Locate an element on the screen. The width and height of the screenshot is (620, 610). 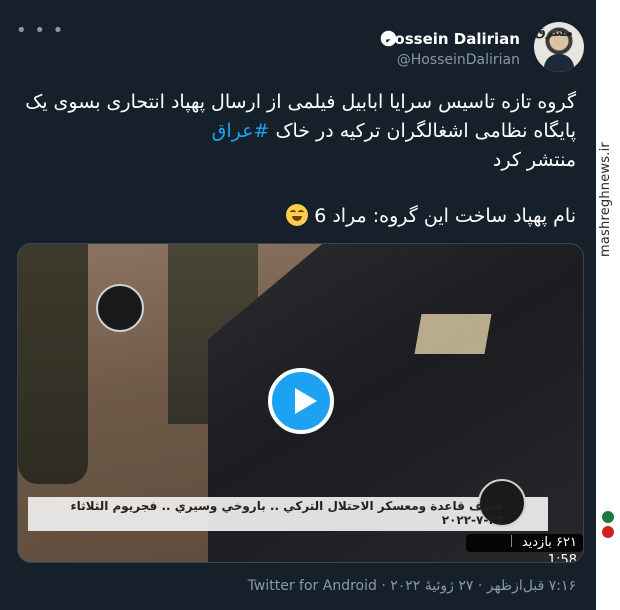
thumbnail-figure-left is located at coordinates (53, 364).